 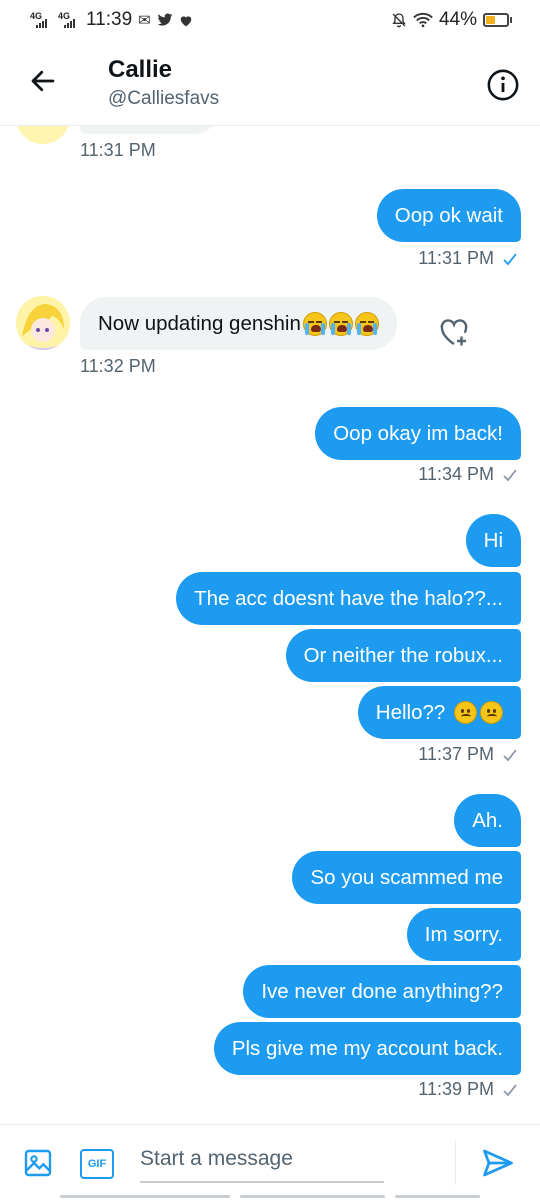 What do you see at coordinates (164, 98) in the screenshot?
I see `contact-handle: @Calliesfavs` at bounding box center [164, 98].